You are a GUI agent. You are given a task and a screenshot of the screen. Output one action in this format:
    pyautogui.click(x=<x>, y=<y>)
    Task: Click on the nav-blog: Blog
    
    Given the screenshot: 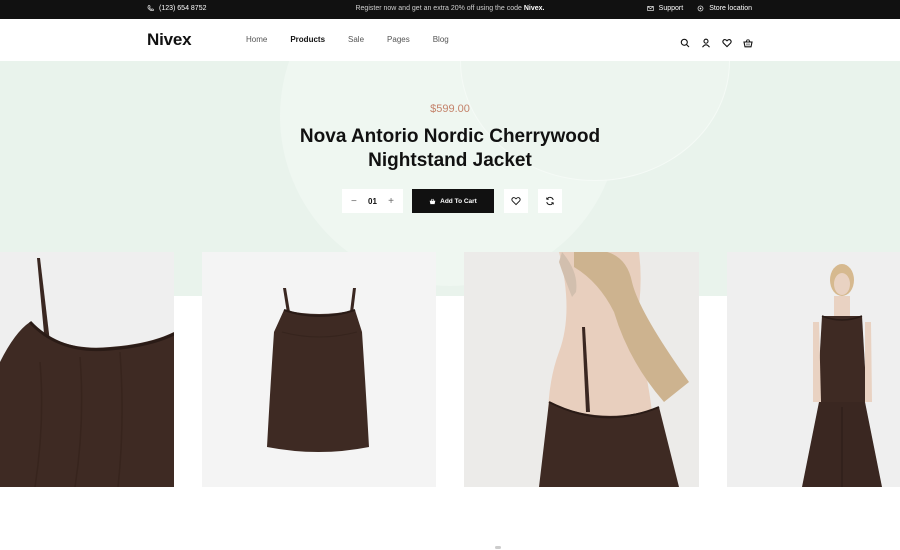 What is the action you would take?
    pyautogui.click(x=441, y=39)
    